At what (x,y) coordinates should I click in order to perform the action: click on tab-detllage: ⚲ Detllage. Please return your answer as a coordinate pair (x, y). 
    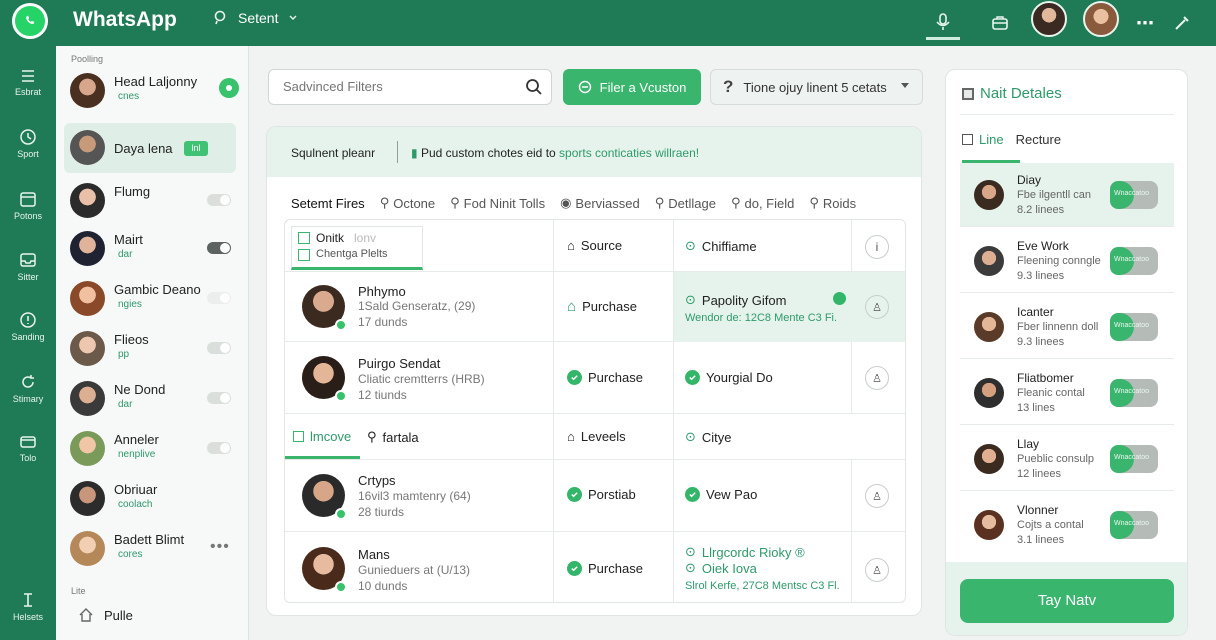
    Looking at the image, I should click on (685, 203).